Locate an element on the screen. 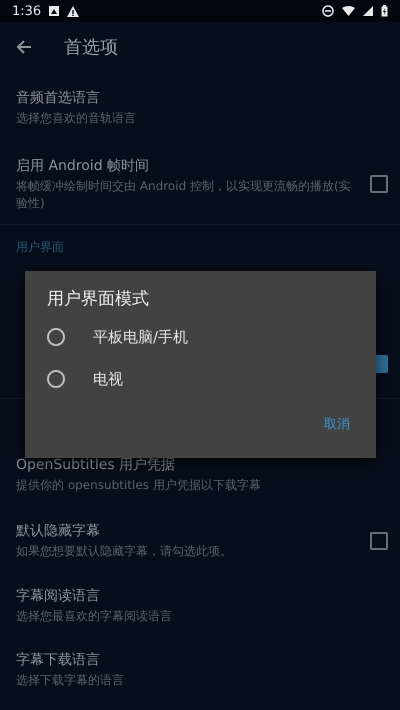 The width and height of the screenshot is (400, 710). preference-title: 音频首选语言 is located at coordinates (58, 98).